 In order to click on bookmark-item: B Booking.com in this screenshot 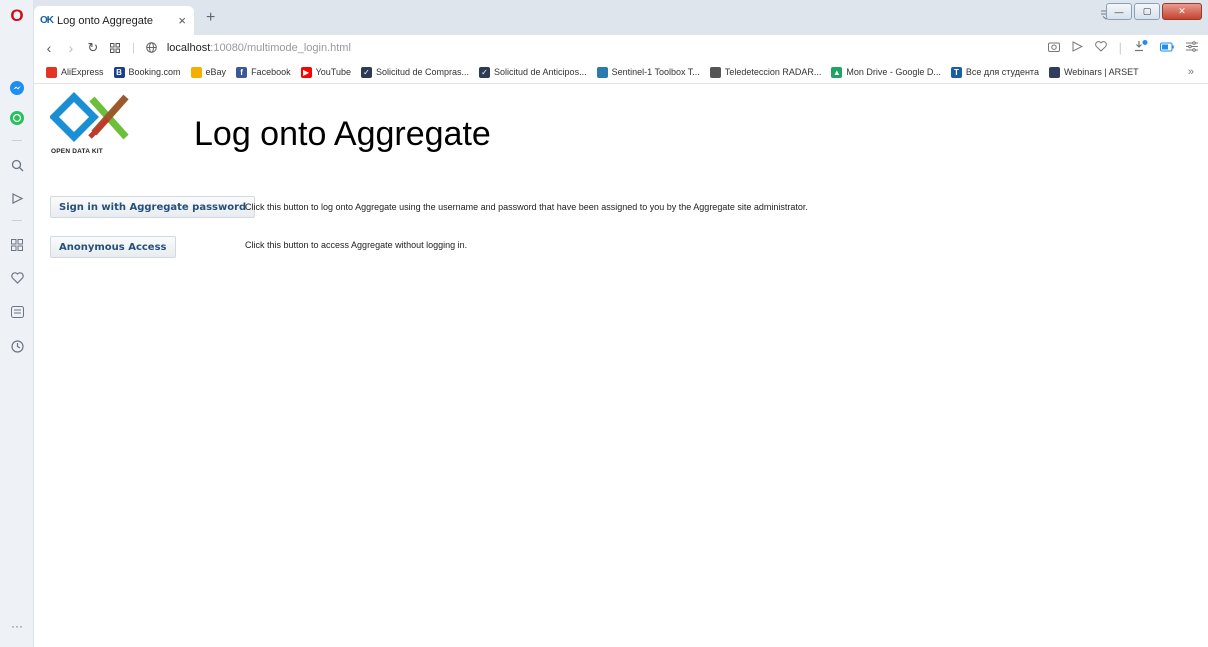, I will do `click(147, 72)`.